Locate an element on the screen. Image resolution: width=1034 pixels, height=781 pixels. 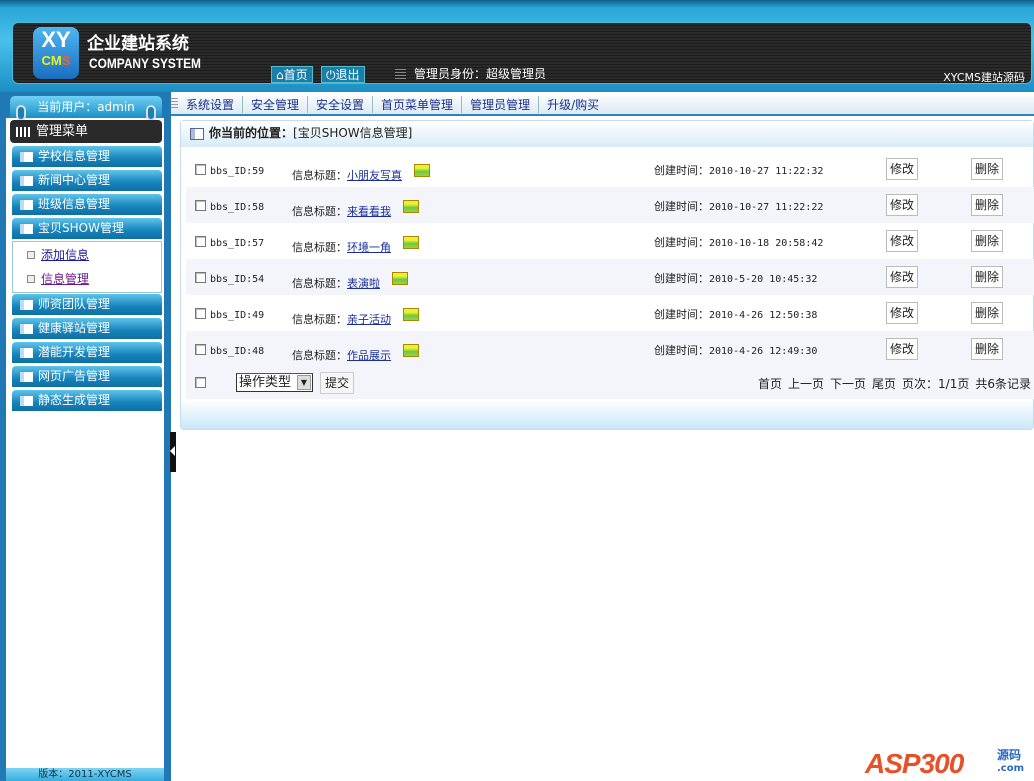
pager-first: 首页 is located at coordinates (770, 384).